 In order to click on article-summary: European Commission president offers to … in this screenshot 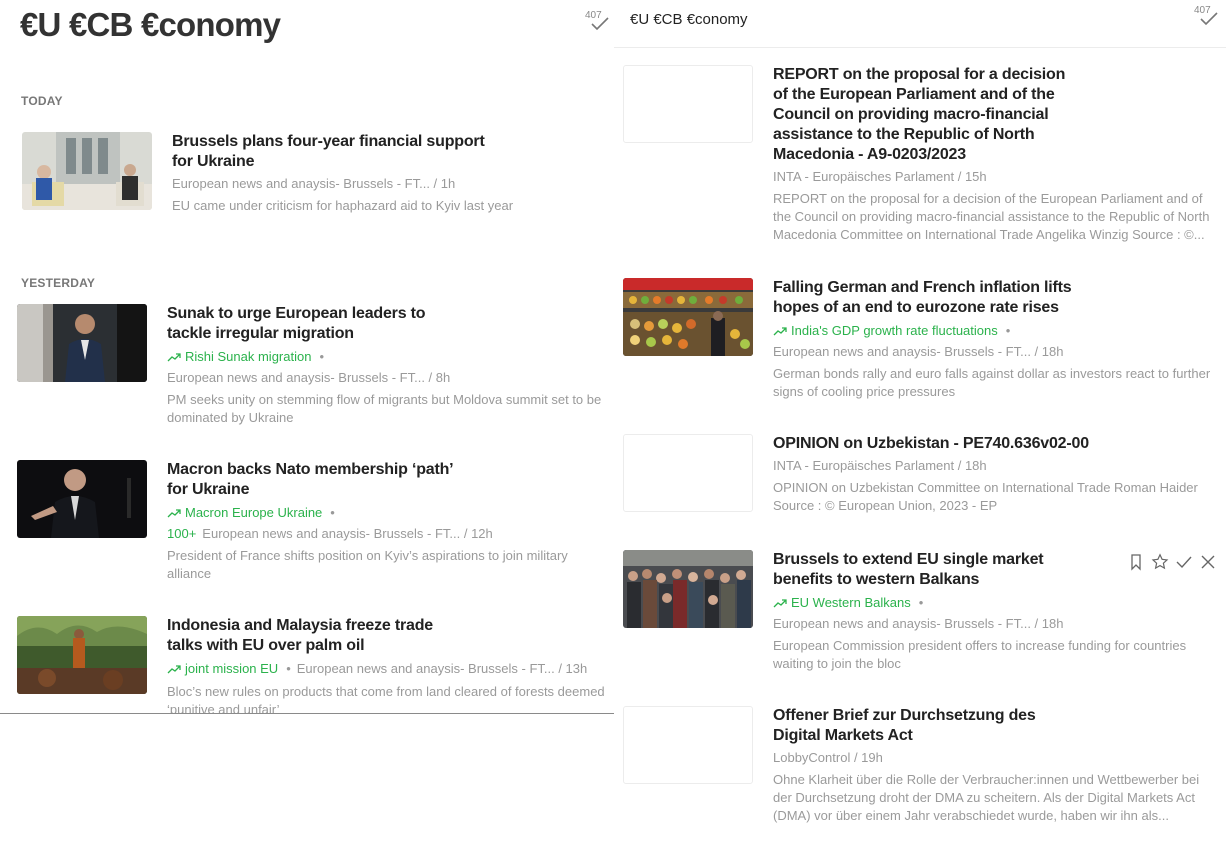, I will do `click(980, 654)`.